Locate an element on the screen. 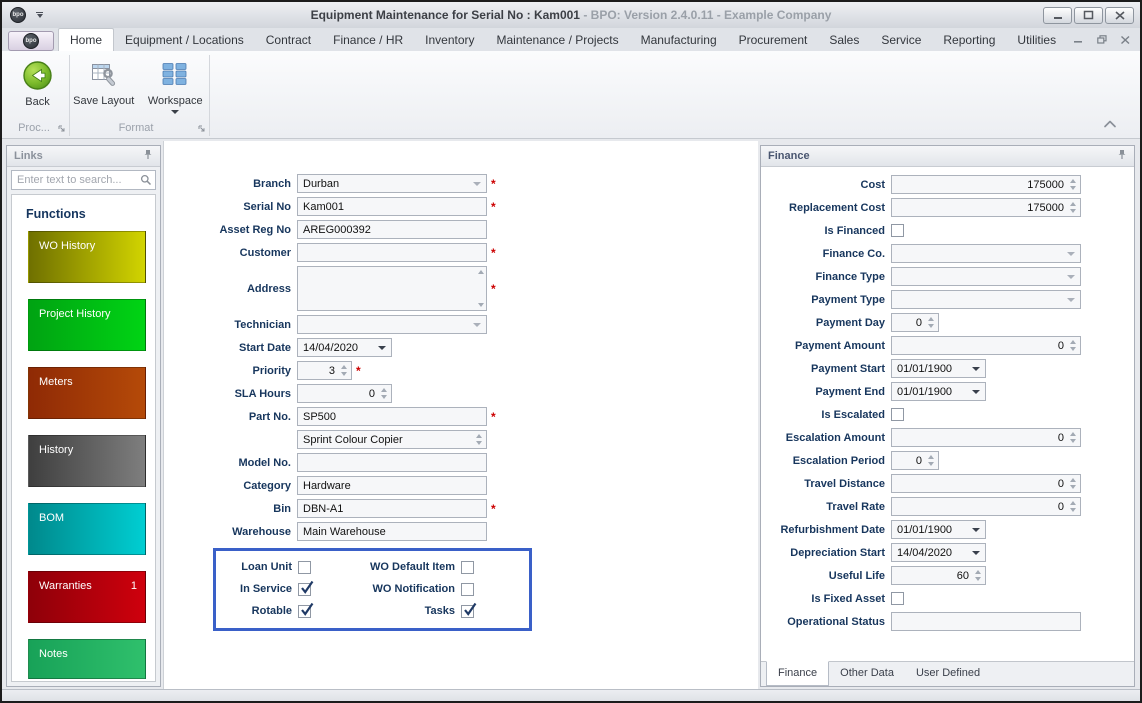 The height and width of the screenshot is (703, 1142). text-field-serial-no: Kam001 is located at coordinates (392, 206).